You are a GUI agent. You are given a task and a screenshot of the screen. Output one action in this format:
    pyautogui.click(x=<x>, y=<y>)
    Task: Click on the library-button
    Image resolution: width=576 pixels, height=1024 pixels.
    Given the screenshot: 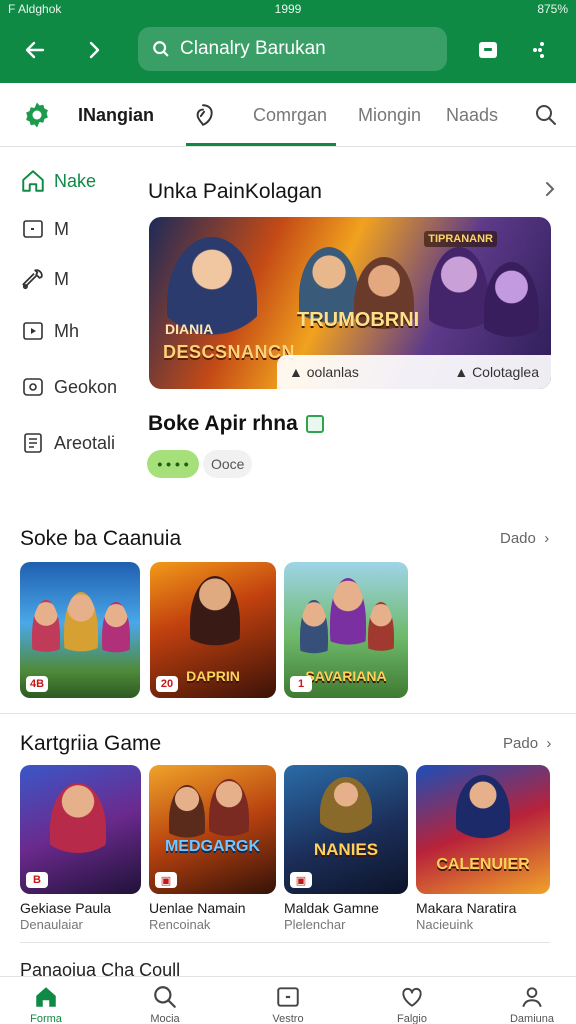 What is the action you would take?
    pyautogui.click(x=488, y=50)
    